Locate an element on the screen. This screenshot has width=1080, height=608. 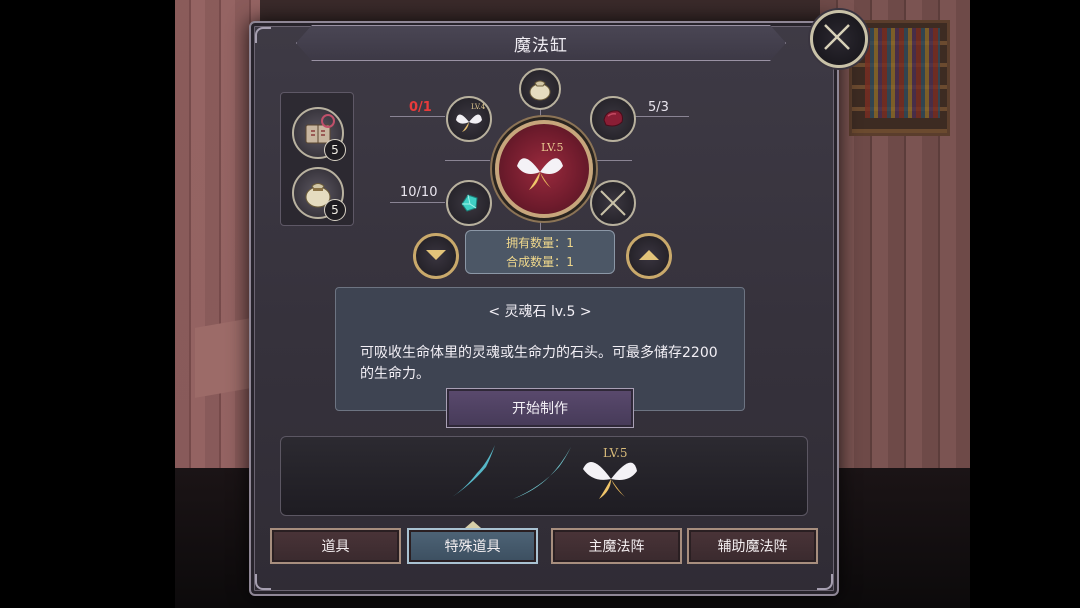
tab-main-magic-circle: 主魔法阵 is located at coordinates (616, 546).